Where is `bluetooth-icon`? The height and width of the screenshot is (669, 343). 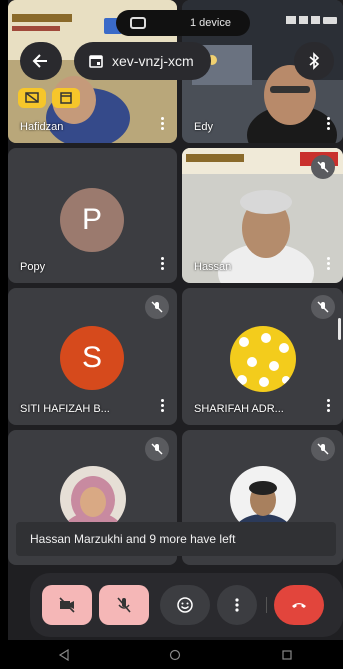
bluetooth-icon is located at coordinates (314, 61).